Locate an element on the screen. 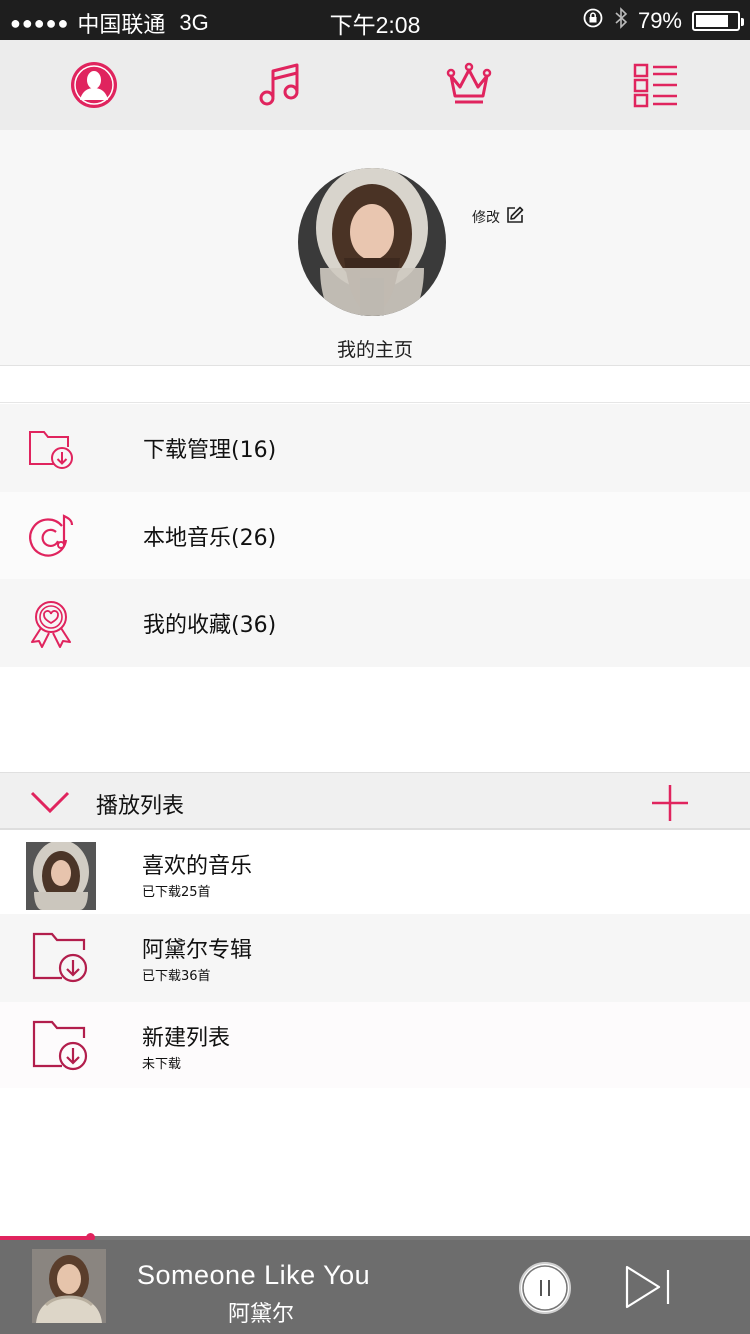 The width and height of the screenshot is (750, 1334). menu-download-manager: 下载管理(16) is located at coordinates (375, 448).